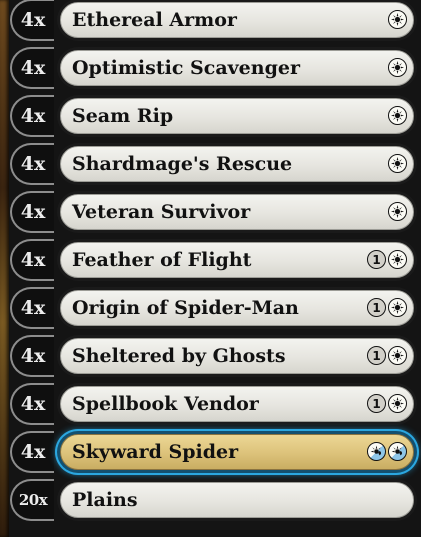  I want to click on deck-row: 20x Plains, so click(215, 500).